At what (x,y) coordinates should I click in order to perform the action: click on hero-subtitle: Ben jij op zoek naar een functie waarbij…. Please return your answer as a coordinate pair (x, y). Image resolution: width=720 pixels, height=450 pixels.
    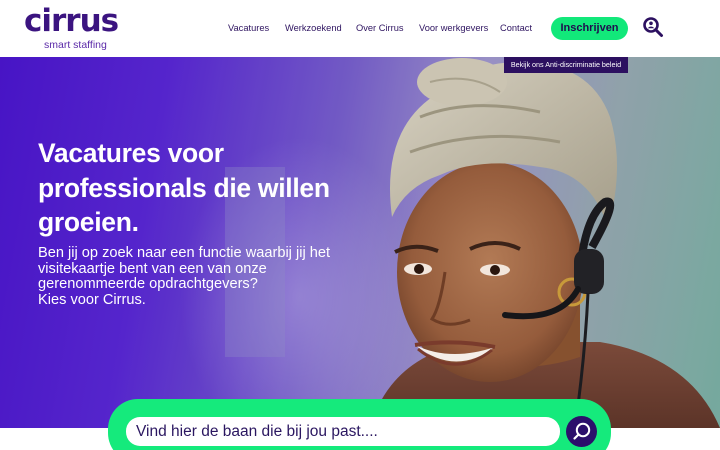
    Looking at the image, I should click on (198, 277).